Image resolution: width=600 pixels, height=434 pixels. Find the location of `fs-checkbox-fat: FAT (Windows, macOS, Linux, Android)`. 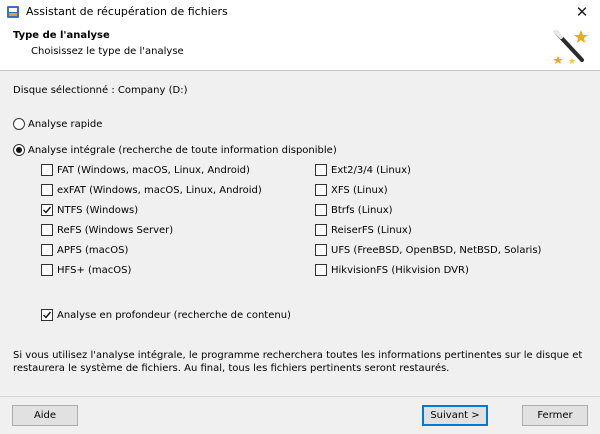

fs-checkbox-fat: FAT (Windows, macOS, Linux, Android) is located at coordinates (145, 170).